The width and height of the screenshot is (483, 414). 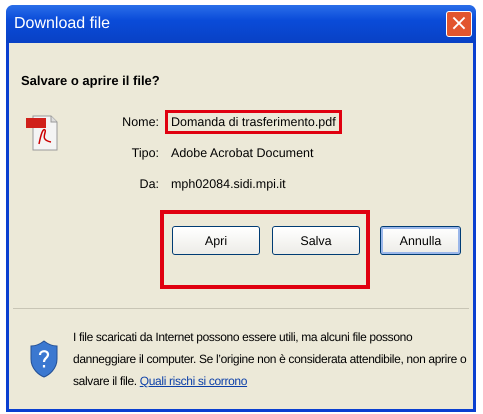 I want to click on pdf-file-icon, so click(x=42, y=133).